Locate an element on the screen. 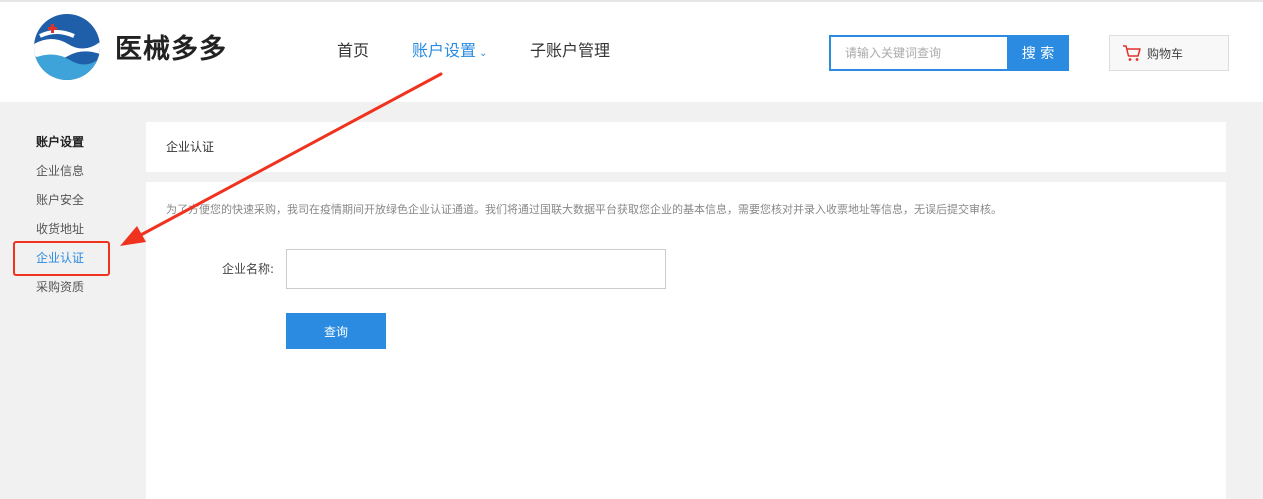 The image size is (1263, 499). search-input is located at coordinates (918, 53).